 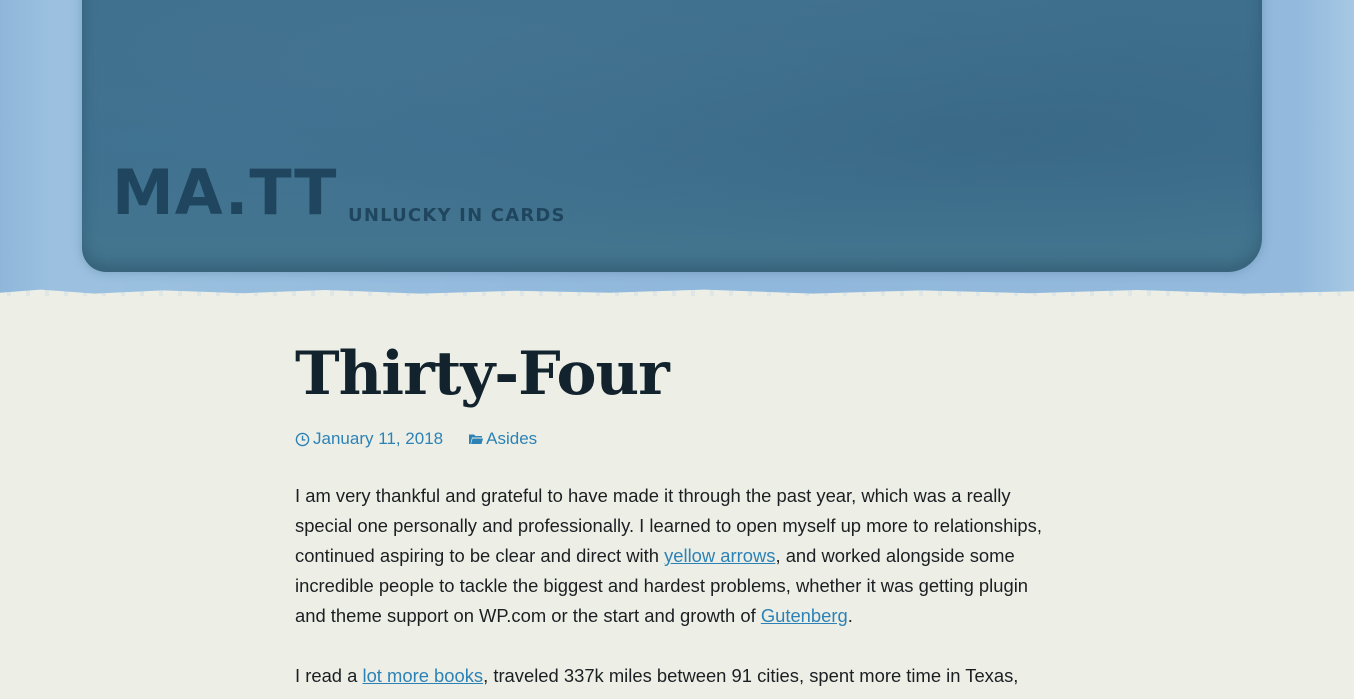 What do you see at coordinates (422, 675) in the screenshot?
I see `lot-more-books-link: lot more books` at bounding box center [422, 675].